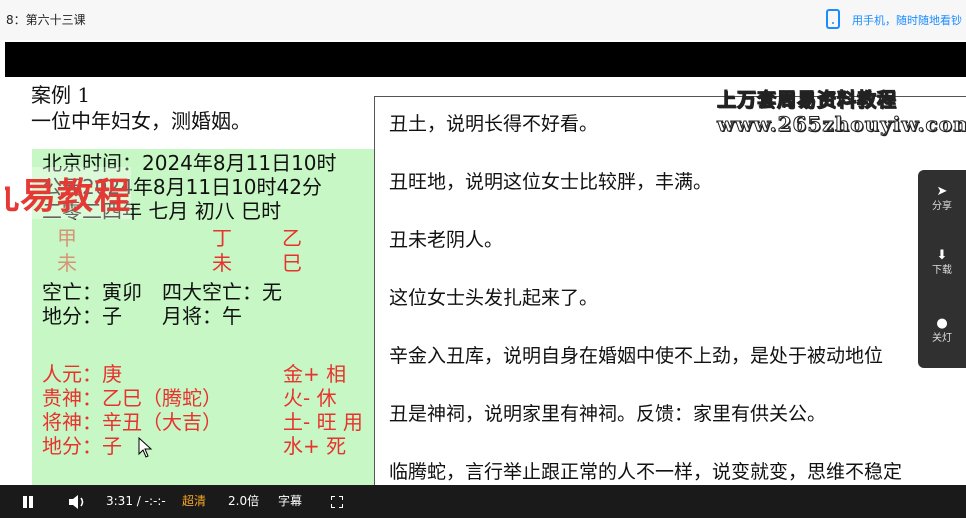  What do you see at coordinates (315, 446) in the screenshot?
I see `shen-row-right: 水+ 死` at bounding box center [315, 446].